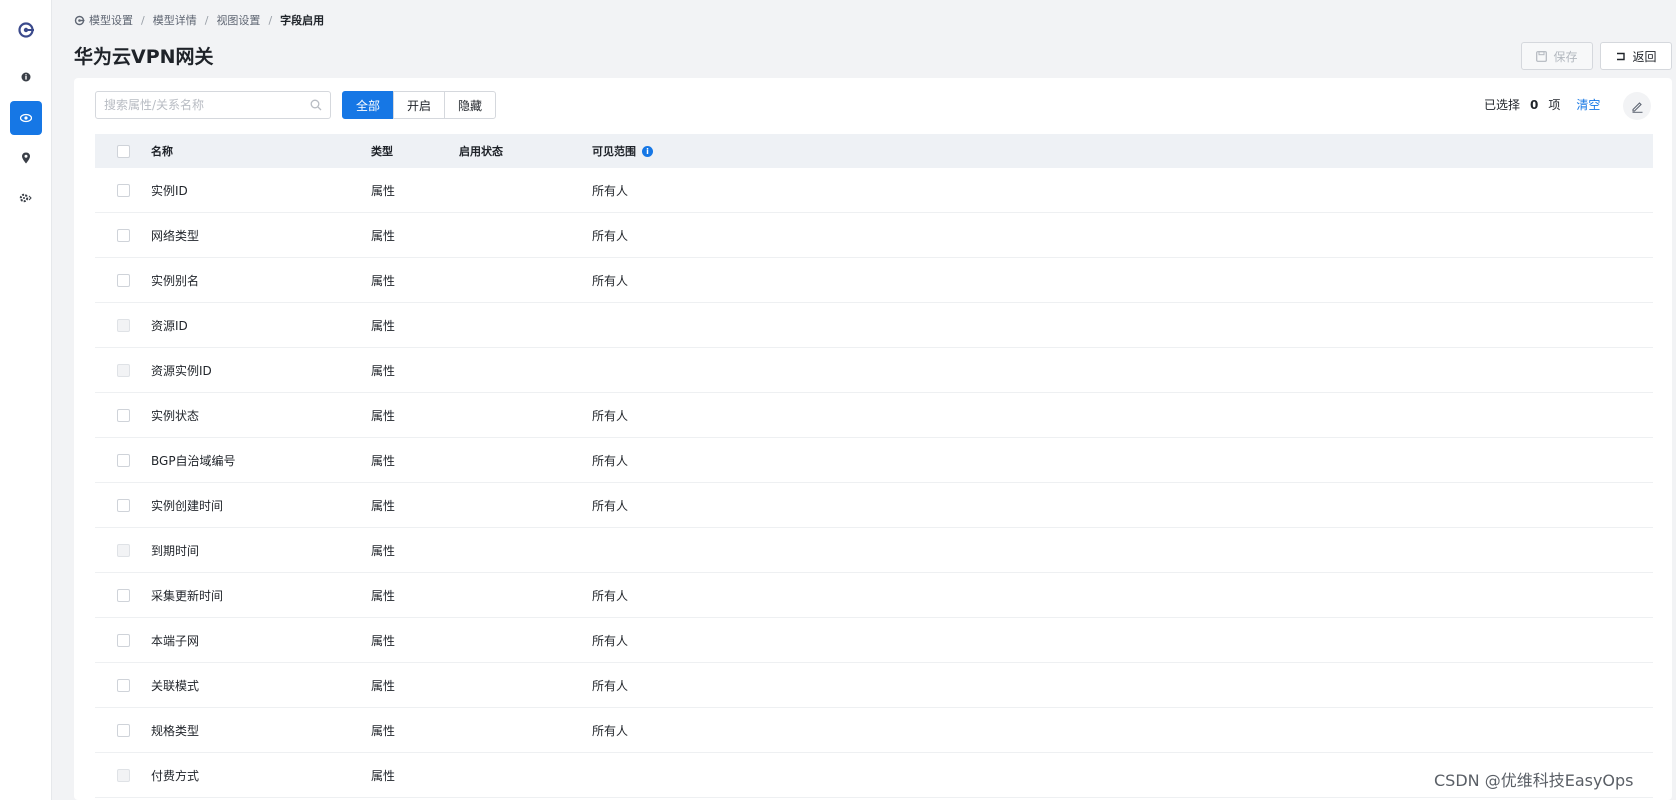 This screenshot has height=800, width=1676. What do you see at coordinates (26, 118) in the screenshot?
I see `eye-icon` at bounding box center [26, 118].